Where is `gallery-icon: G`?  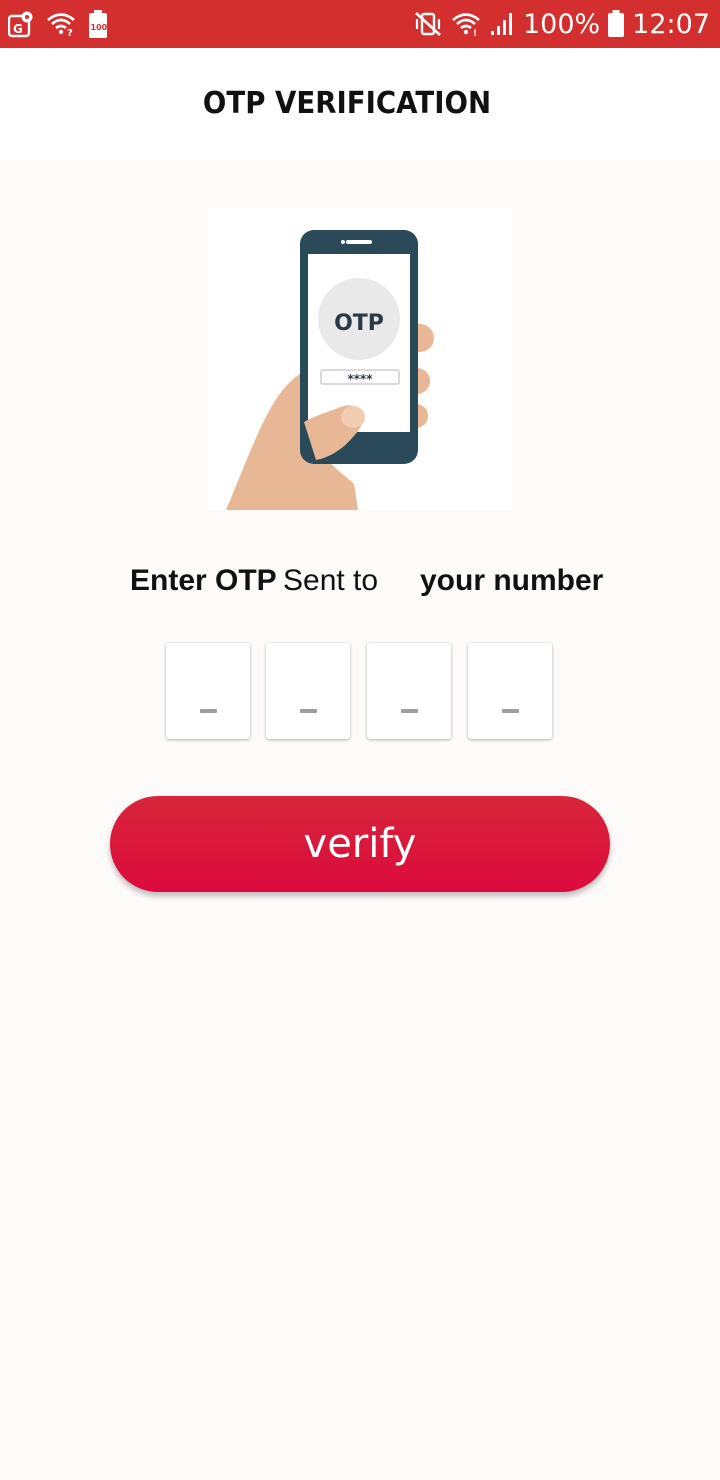
gallery-icon: G is located at coordinates (21, 24).